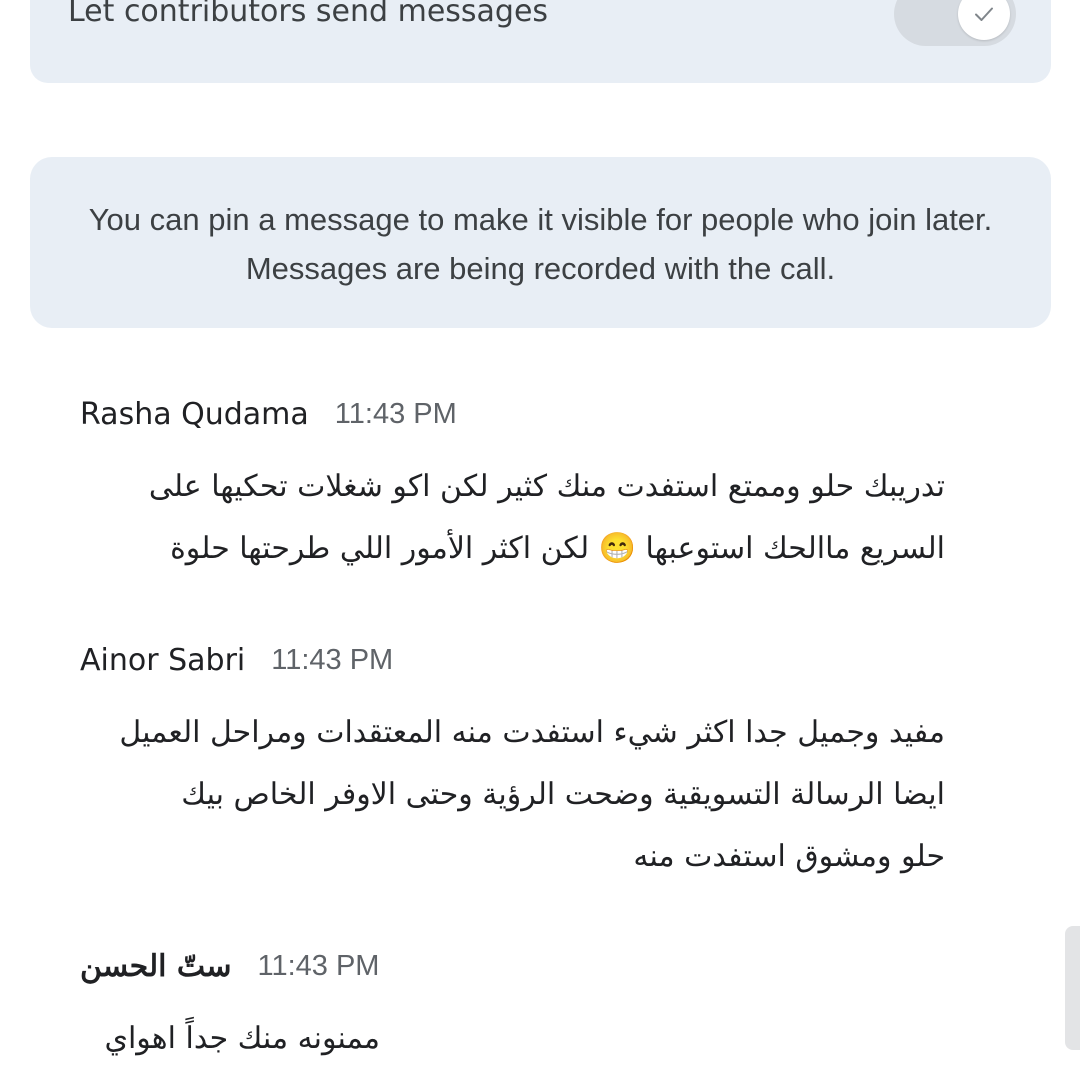 The height and width of the screenshot is (1080, 1080). I want to click on check-icon, so click(984, 14).